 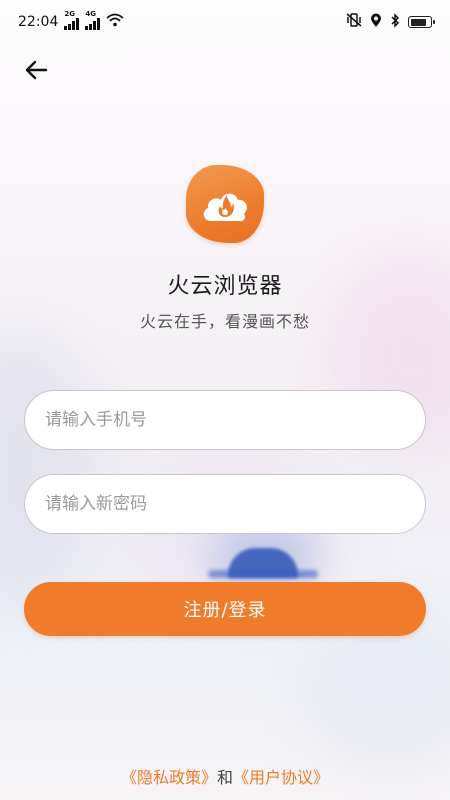 I want to click on location-icon, so click(x=376, y=22).